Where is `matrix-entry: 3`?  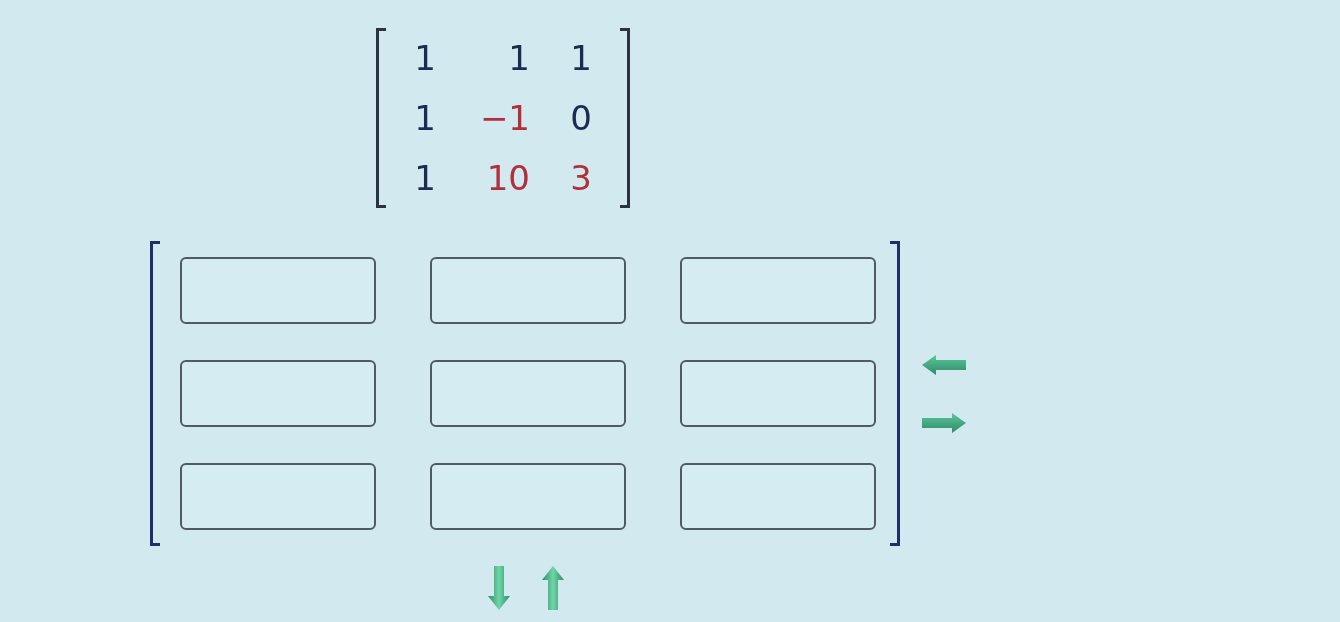 matrix-entry: 3 is located at coordinates (581, 178).